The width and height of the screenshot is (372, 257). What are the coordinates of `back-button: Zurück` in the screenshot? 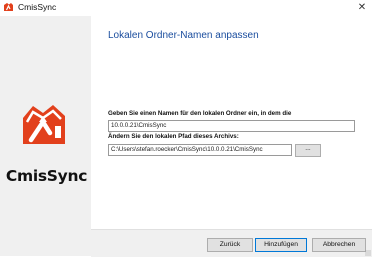 It's located at (230, 245).